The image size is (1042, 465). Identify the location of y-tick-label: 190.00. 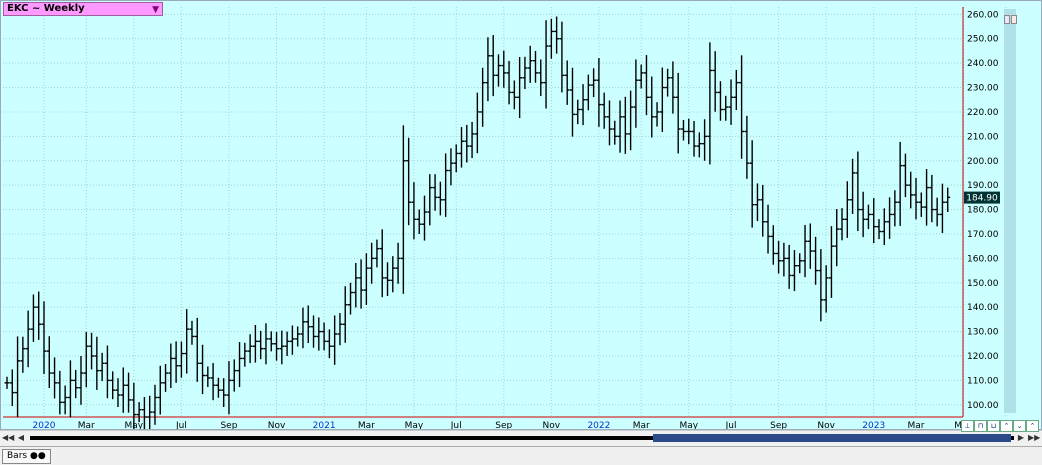
(983, 186).